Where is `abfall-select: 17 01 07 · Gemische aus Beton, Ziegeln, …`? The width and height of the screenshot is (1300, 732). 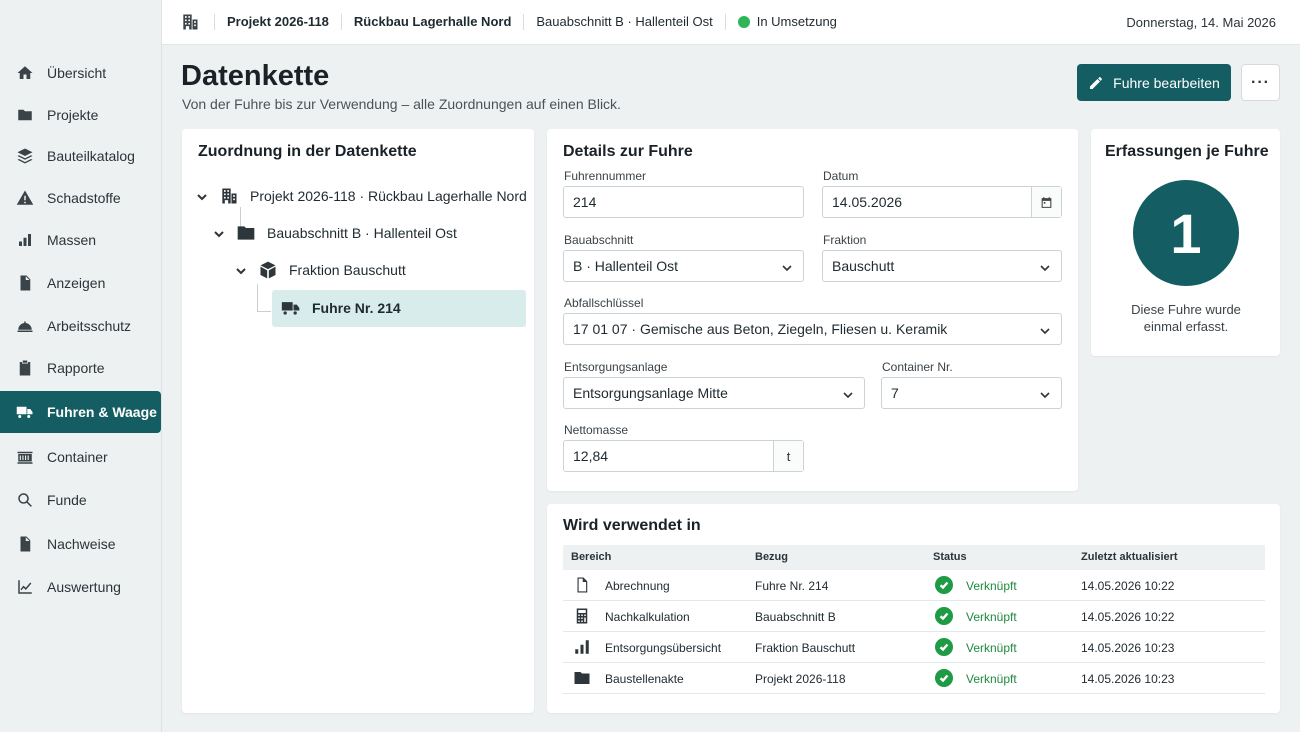
abfall-select: 17 01 07 · Gemische aus Beton, Ziegeln, … is located at coordinates (812, 329).